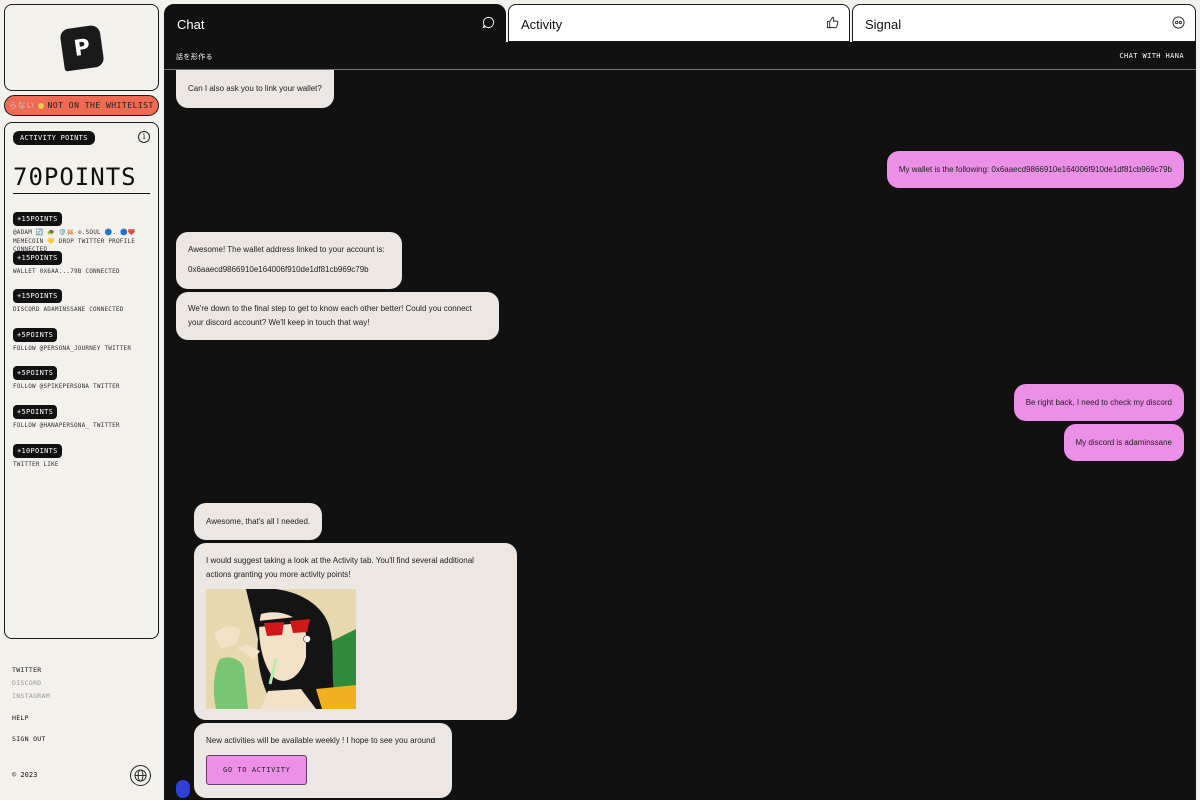  I want to click on activity-description: DISCORD ADAMINSSANE CONNECTED, so click(68, 310).